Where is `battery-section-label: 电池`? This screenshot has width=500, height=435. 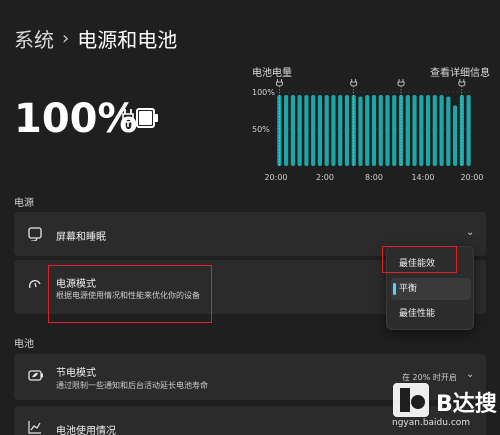 battery-section-label: 电池 is located at coordinates (24, 344).